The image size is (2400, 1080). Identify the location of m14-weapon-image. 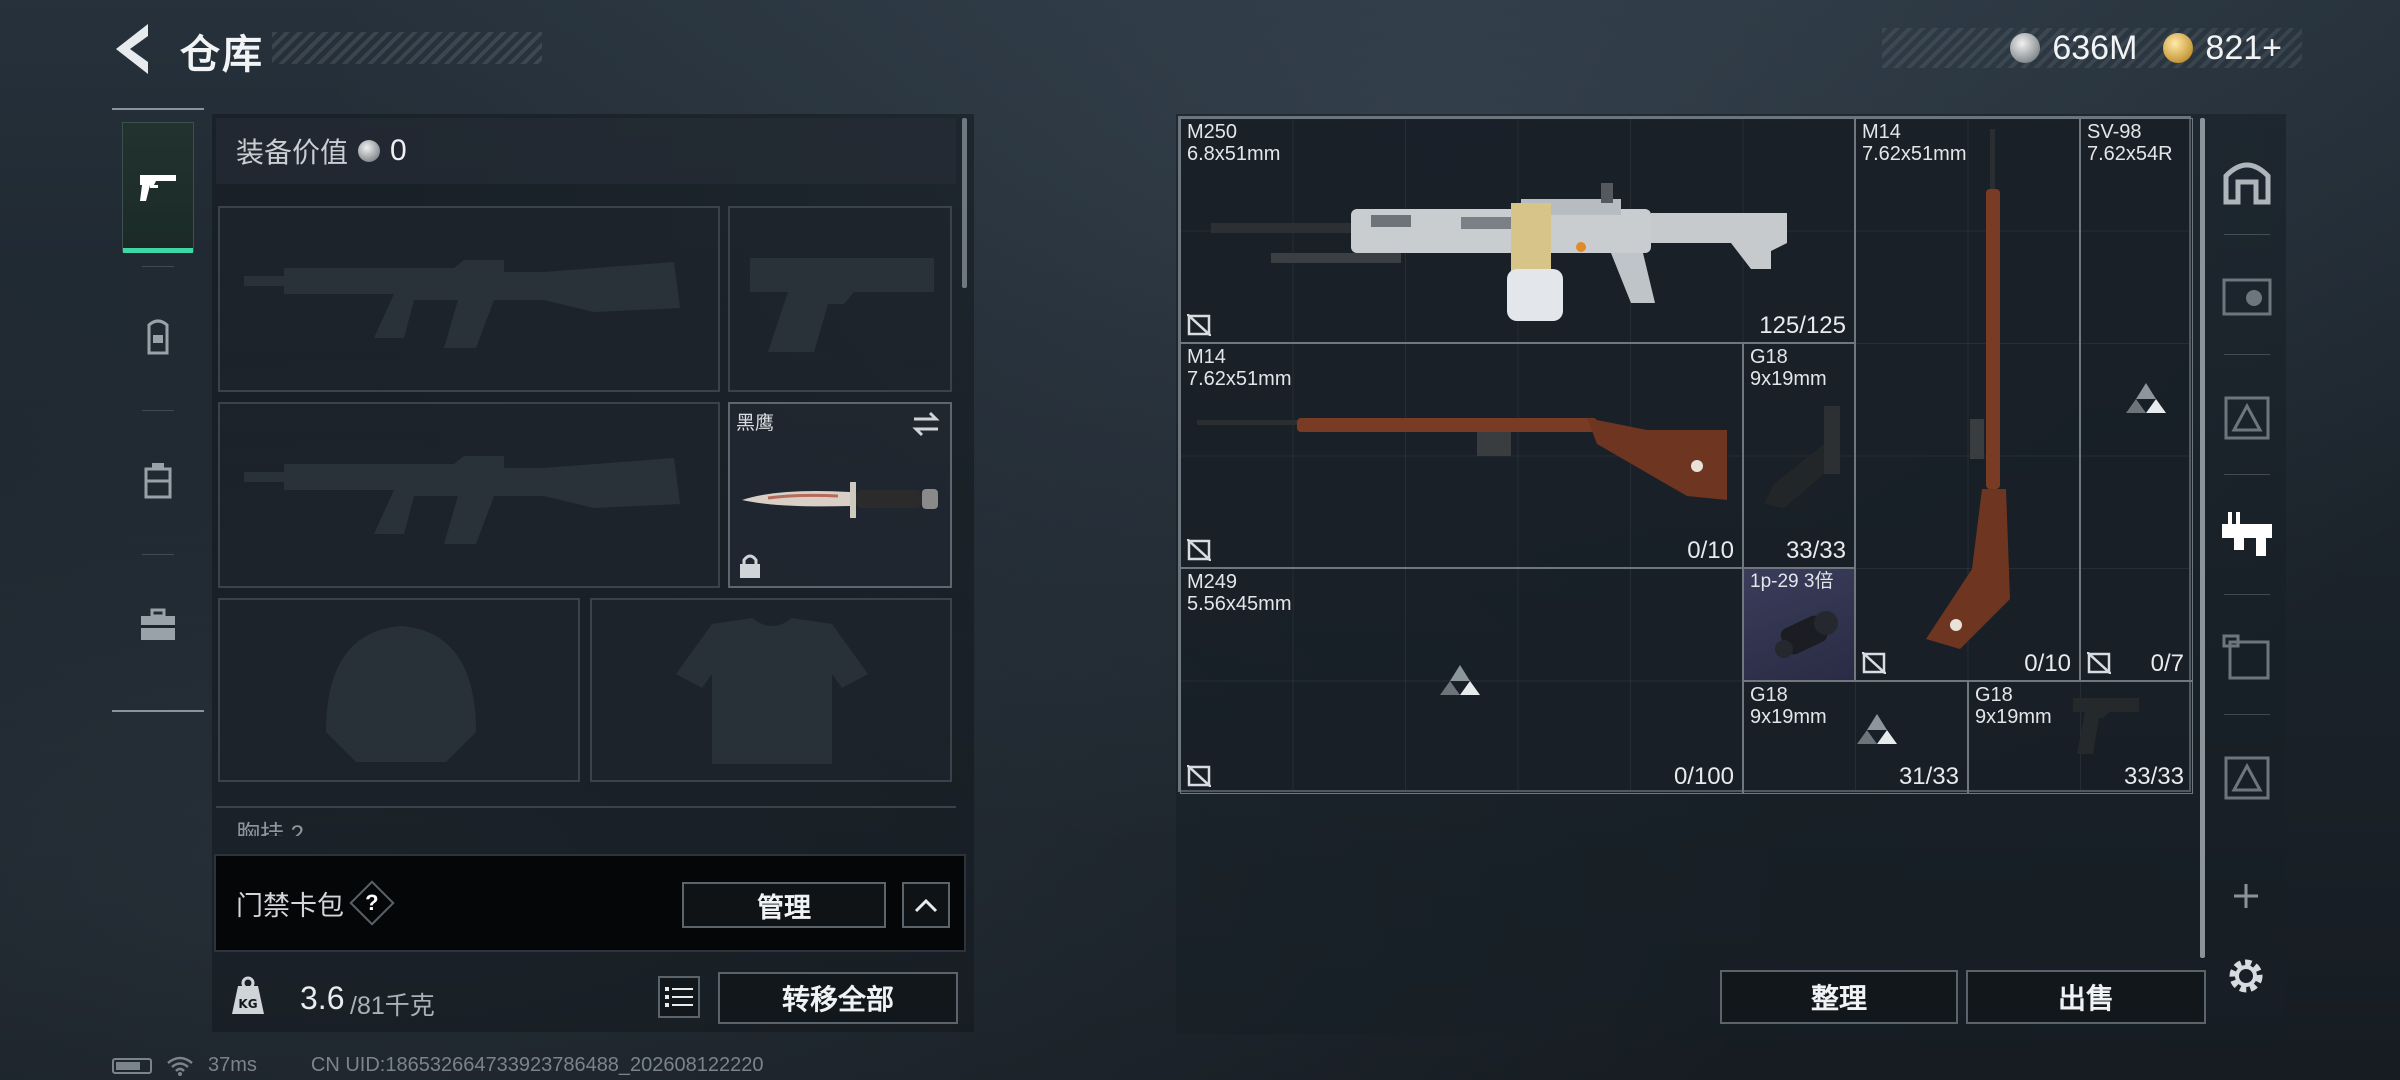
(1968, 389).